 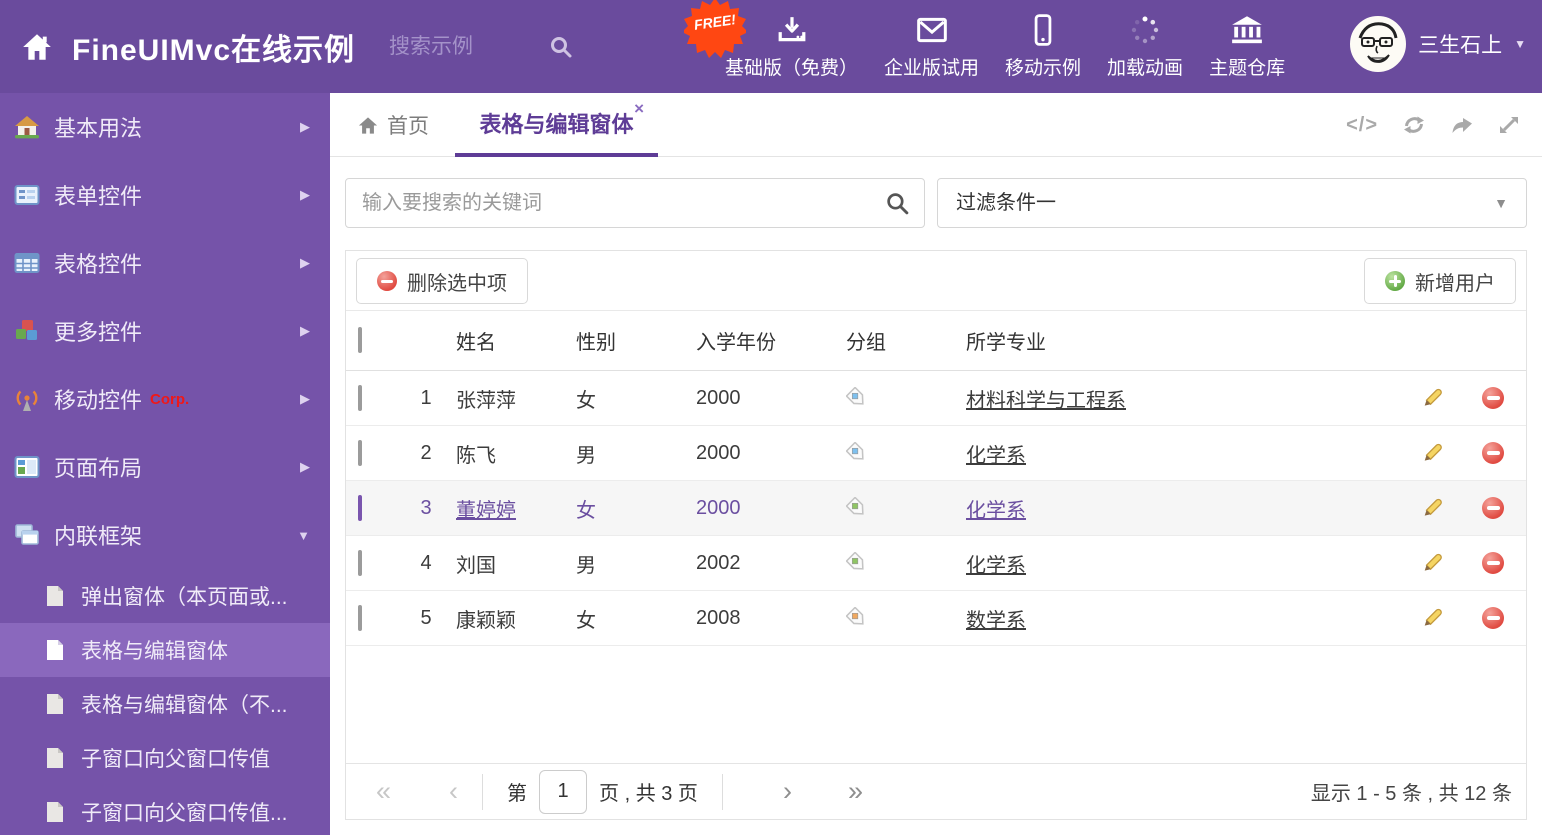 What do you see at coordinates (635, 203) in the screenshot?
I see `keyword-search-input` at bounding box center [635, 203].